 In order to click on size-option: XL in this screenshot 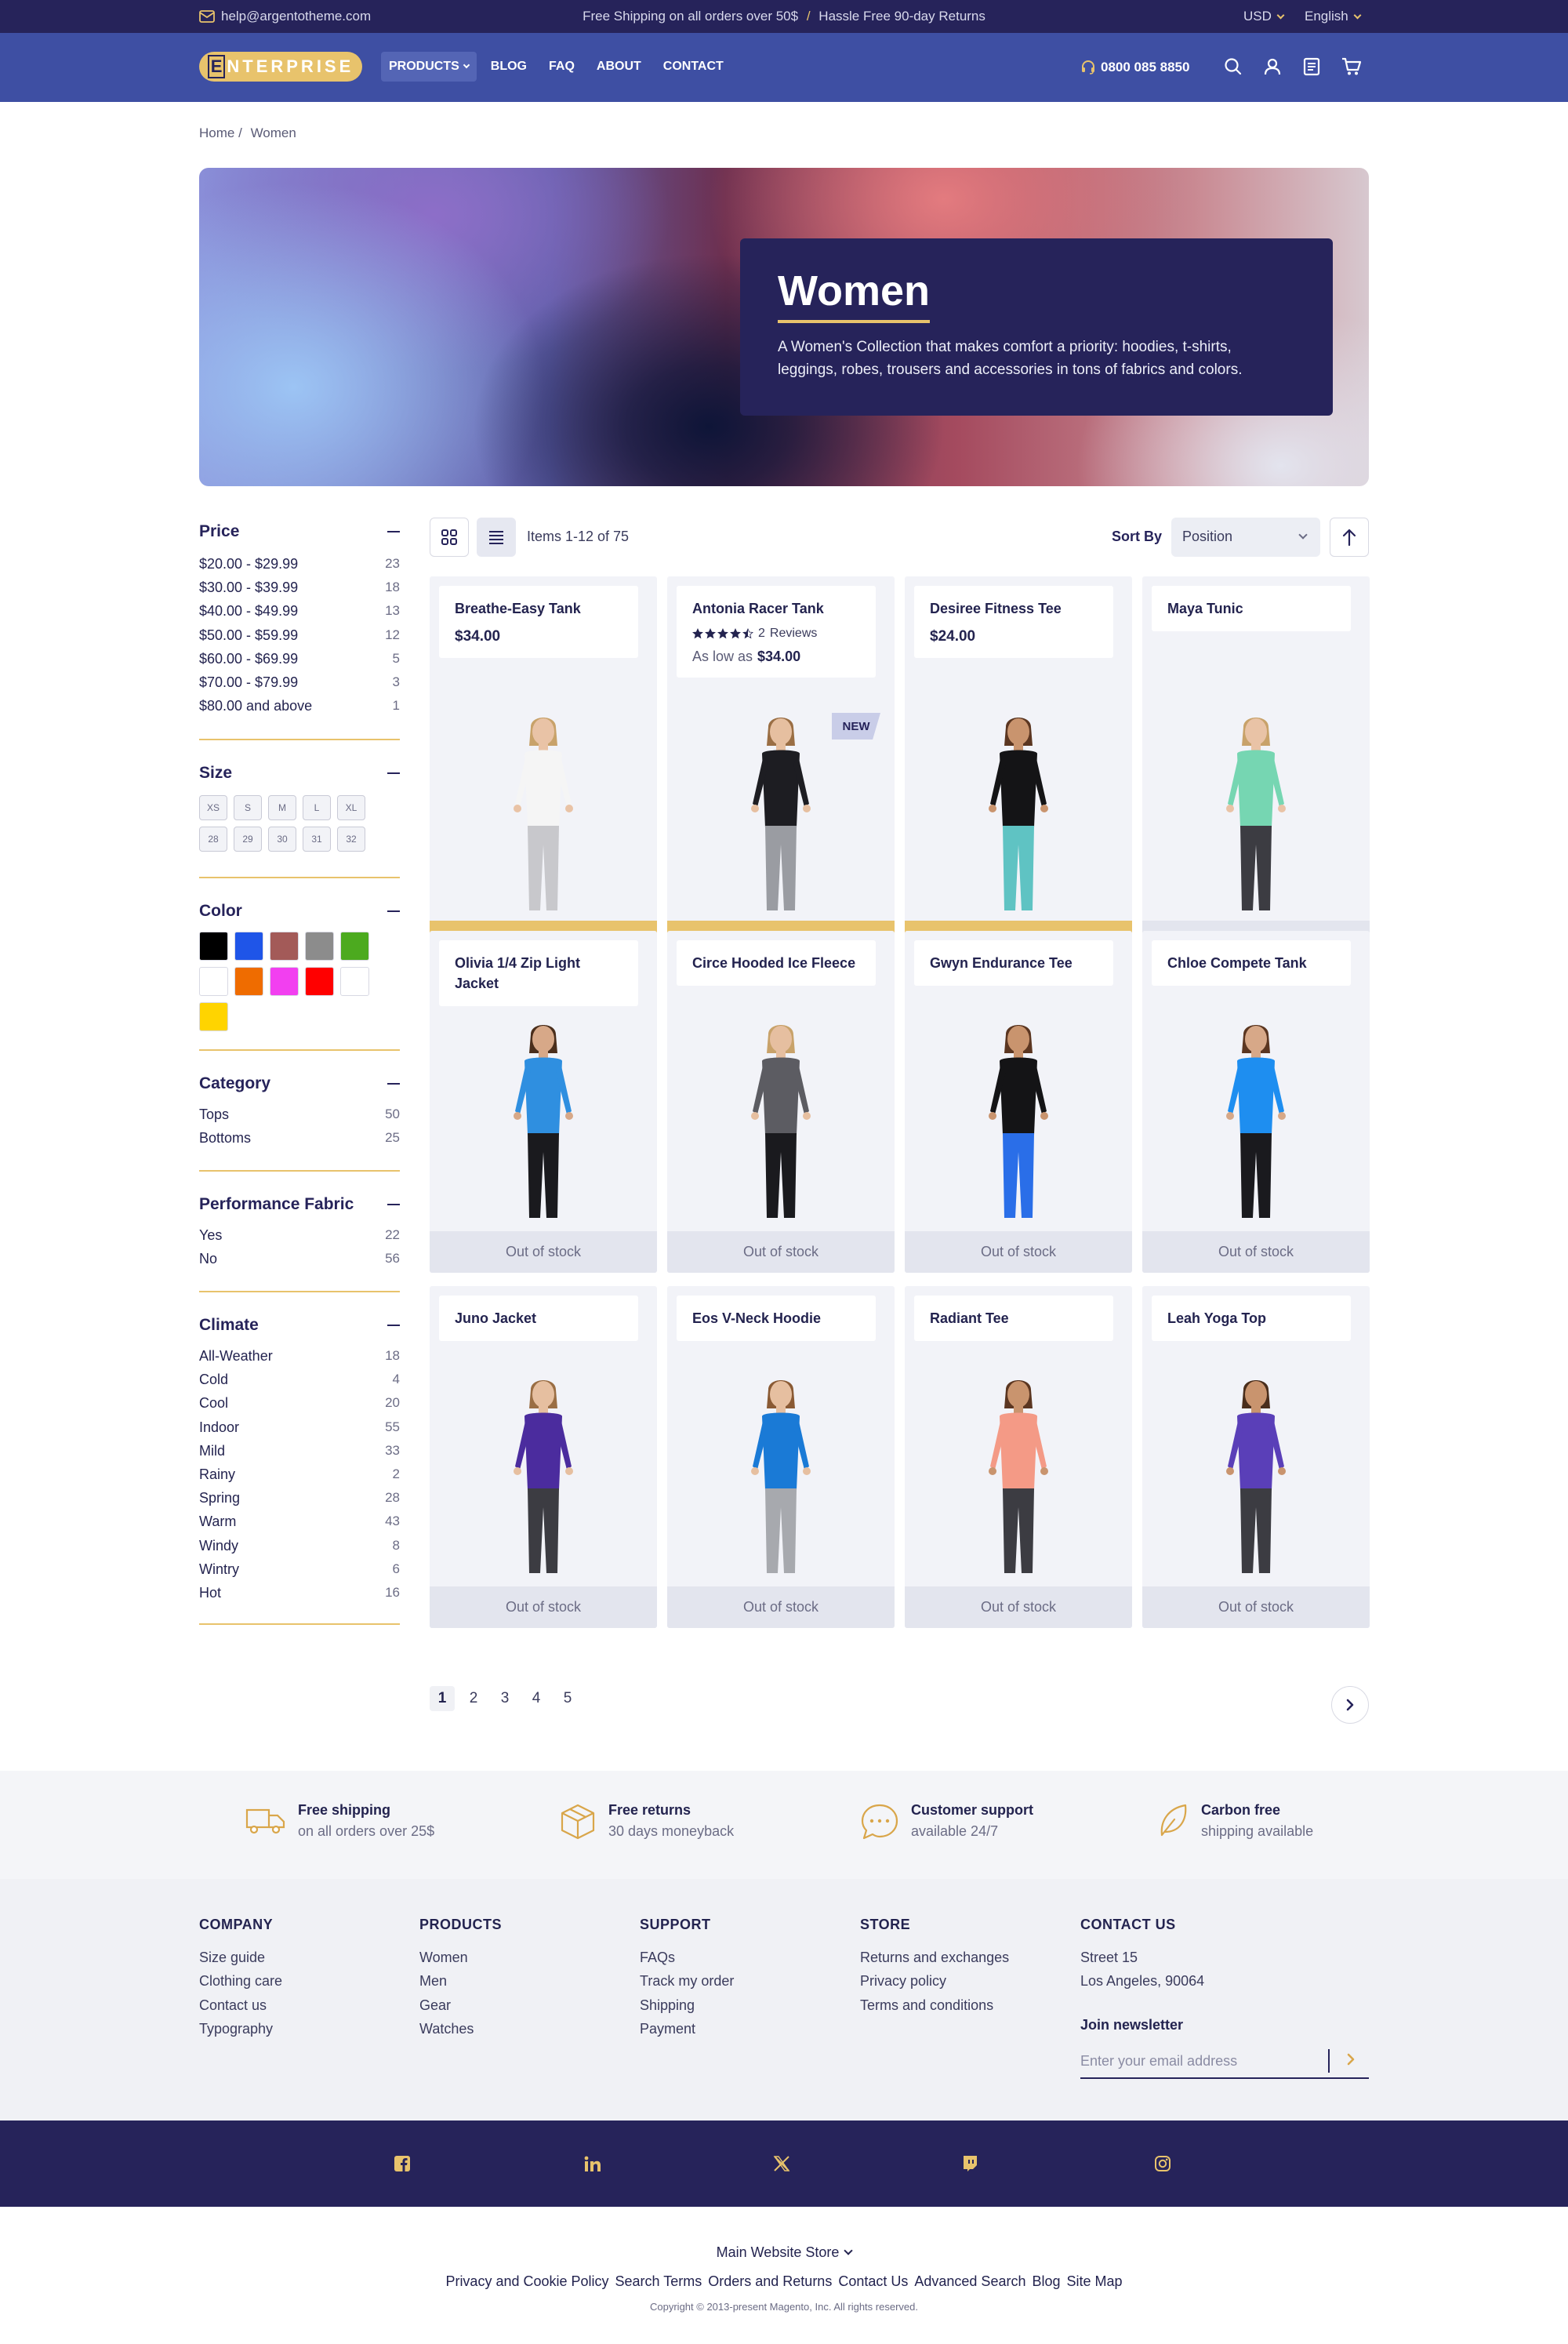, I will do `click(351, 807)`.